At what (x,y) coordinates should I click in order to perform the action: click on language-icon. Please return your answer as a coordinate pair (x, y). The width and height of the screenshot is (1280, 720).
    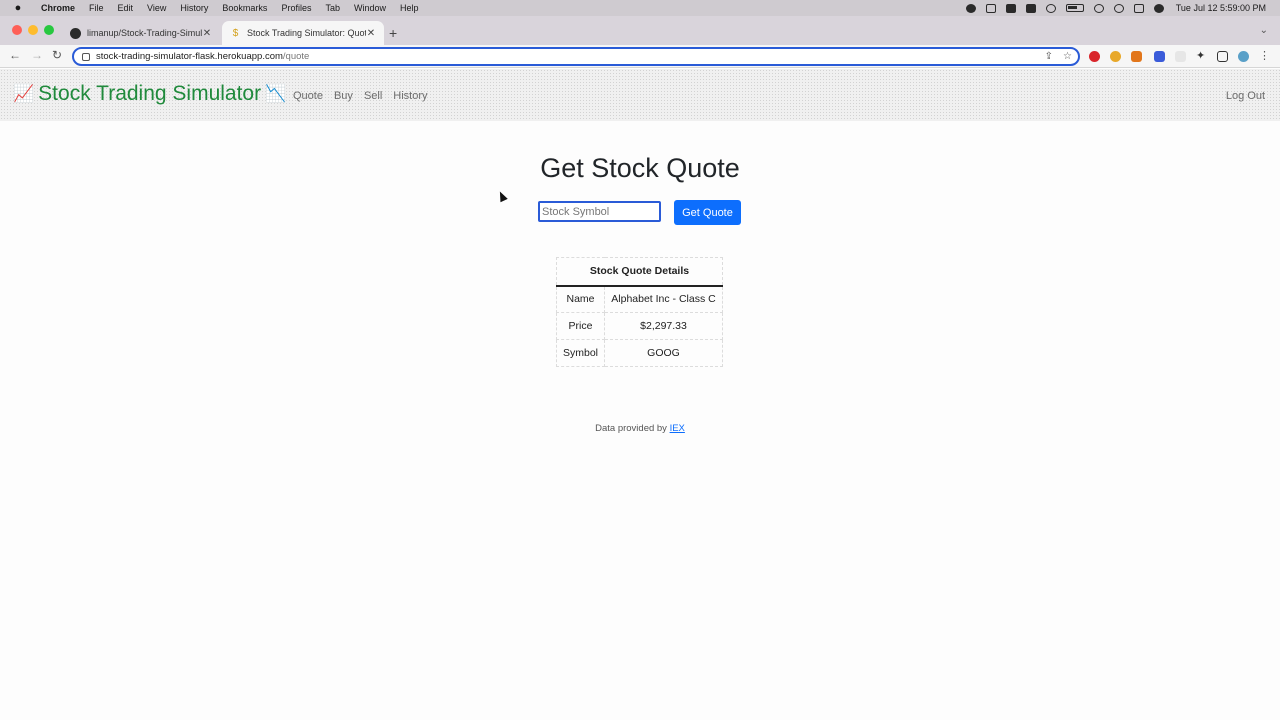
    Looking at the image, I should click on (1030, 8).